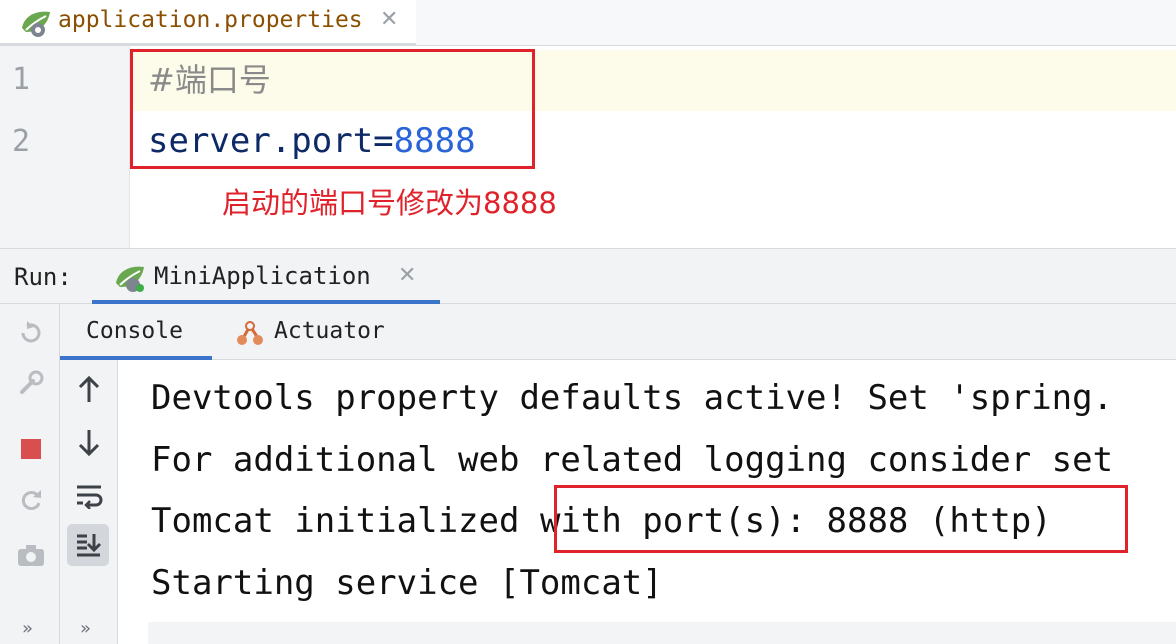 The height and width of the screenshot is (644, 1176). Describe the element at coordinates (262, 276) in the screenshot. I see `run-tab-label: MiniApplication` at that location.